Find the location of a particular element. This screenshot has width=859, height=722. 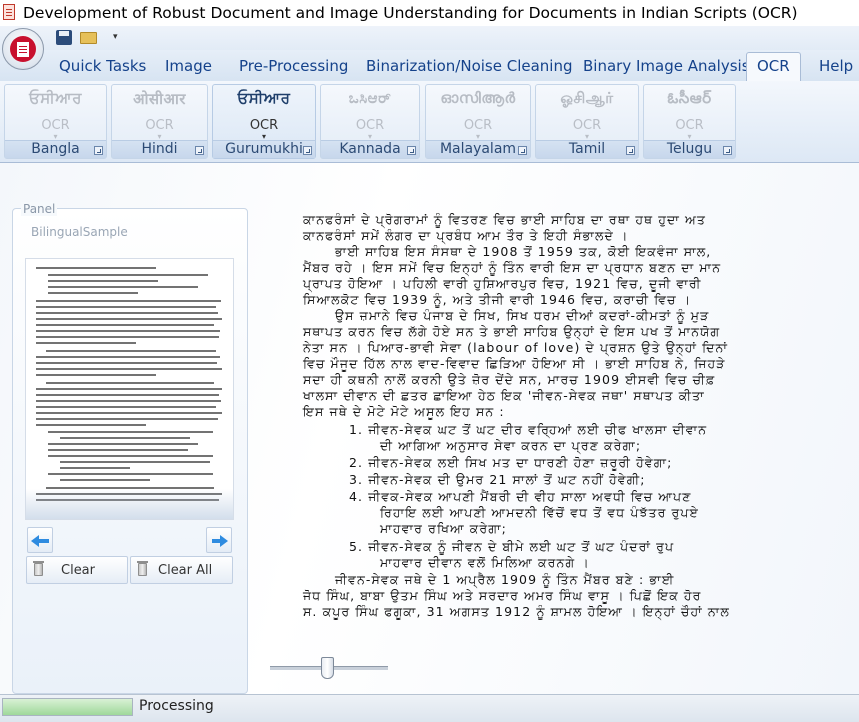

ribbon-group-tamil: ஓசிஆர் OCR ▾ Tamil is located at coordinates (587, 121).